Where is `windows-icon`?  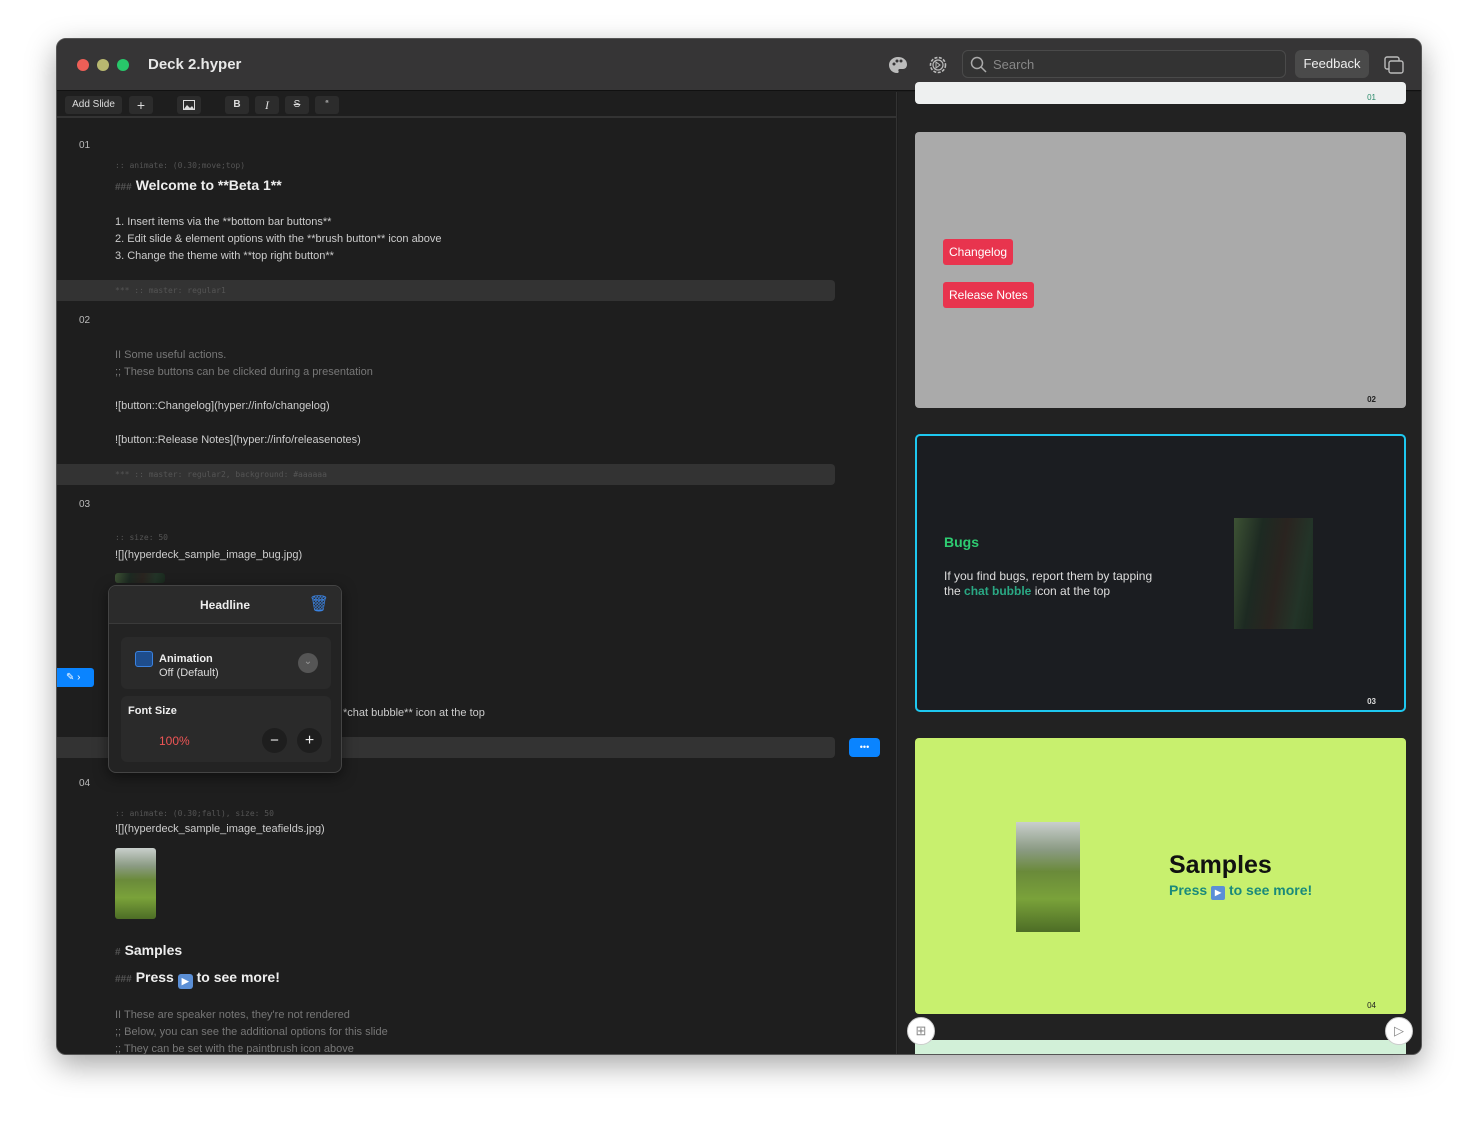 windows-icon is located at coordinates (1394, 65).